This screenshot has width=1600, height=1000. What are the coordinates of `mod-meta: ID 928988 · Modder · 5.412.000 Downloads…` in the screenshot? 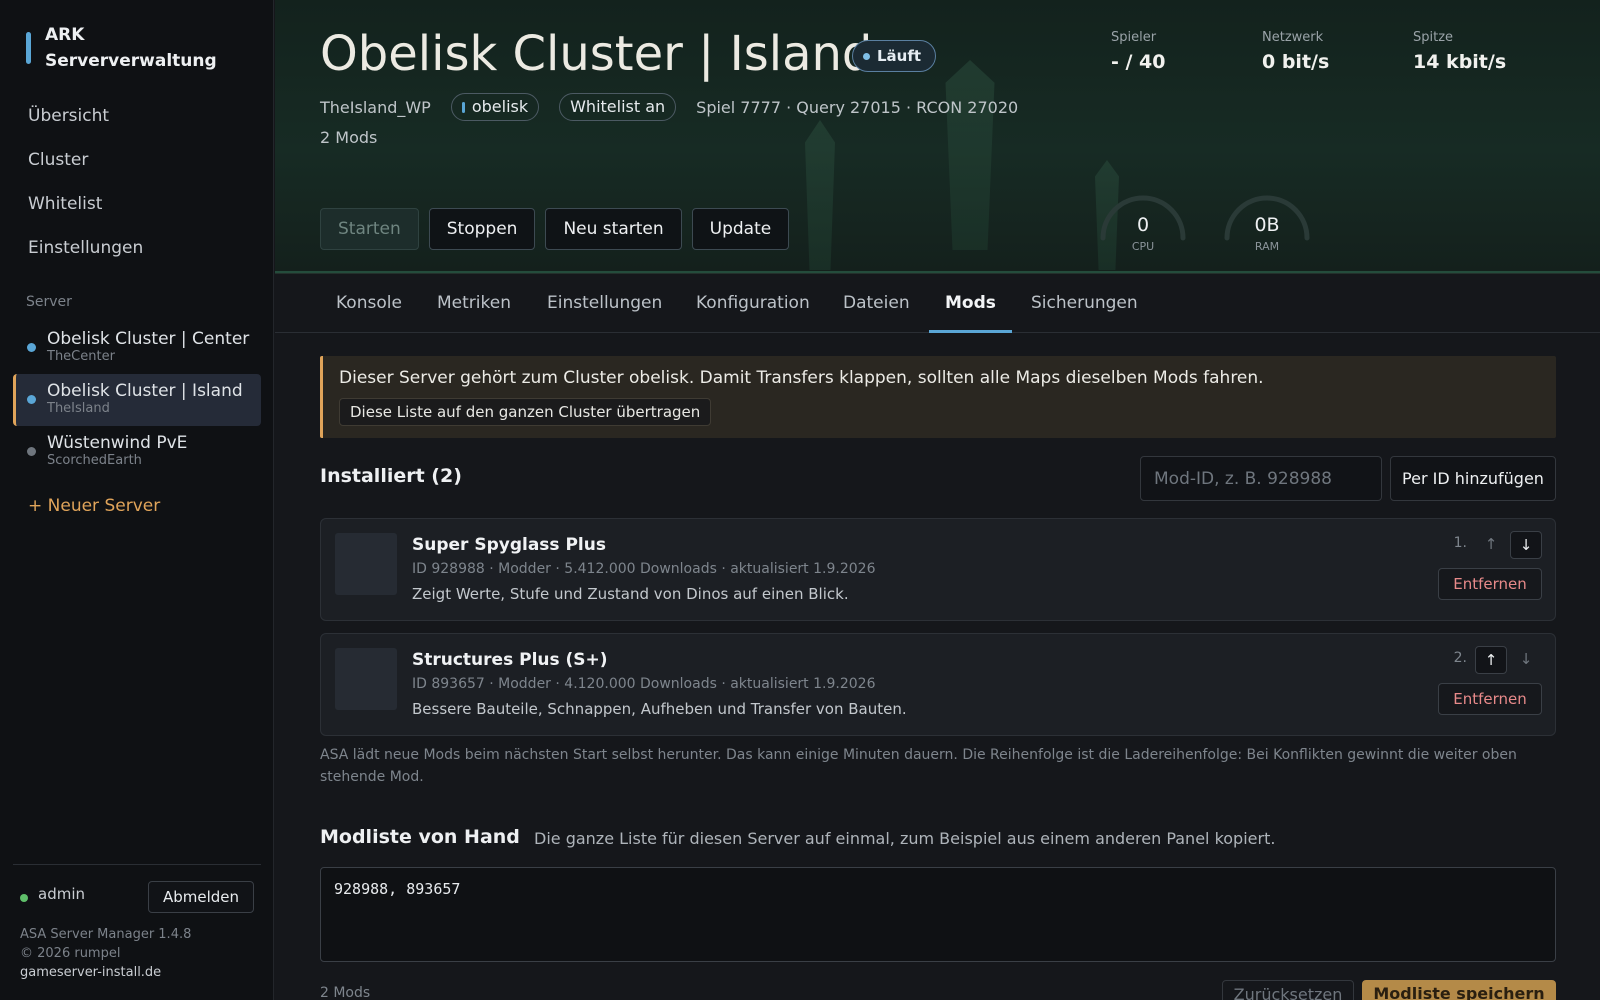 It's located at (644, 569).